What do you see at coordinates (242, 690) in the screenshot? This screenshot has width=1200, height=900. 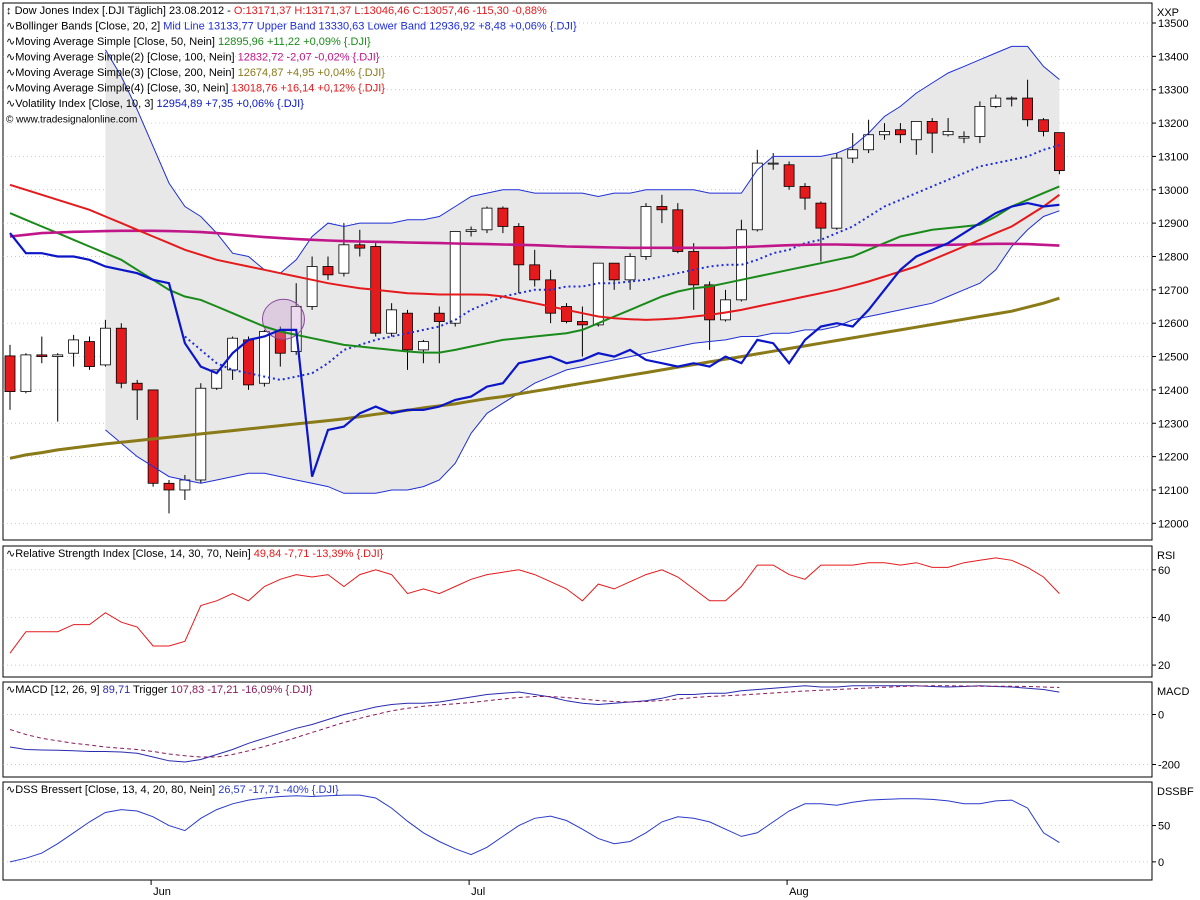 I see `legend-value: 107,83 -17,21 -16,09% {.DJI}` at bounding box center [242, 690].